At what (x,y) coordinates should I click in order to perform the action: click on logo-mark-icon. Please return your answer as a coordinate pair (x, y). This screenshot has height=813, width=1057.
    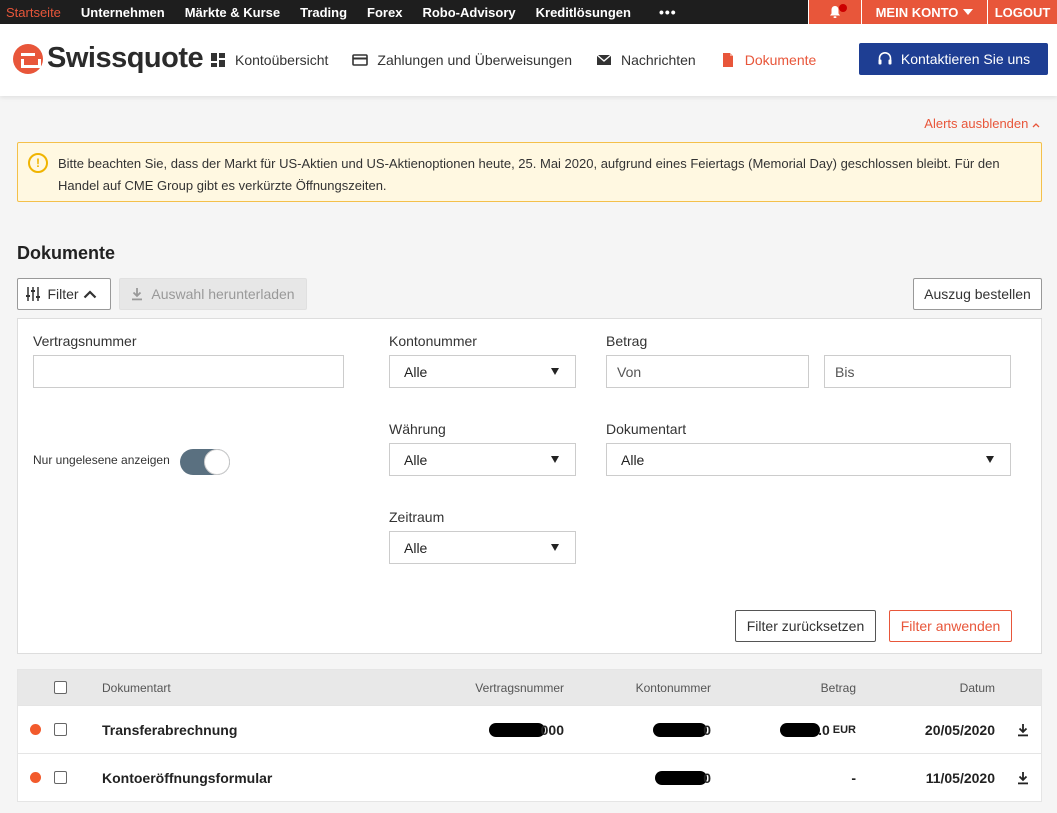
    Looking at the image, I should click on (28, 58).